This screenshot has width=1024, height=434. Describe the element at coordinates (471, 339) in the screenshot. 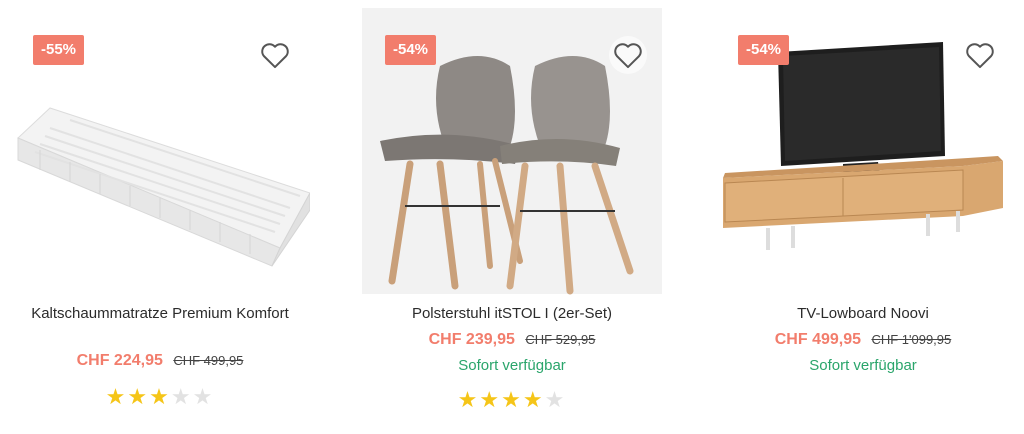

I see `current-price: CHF 239,95` at that location.